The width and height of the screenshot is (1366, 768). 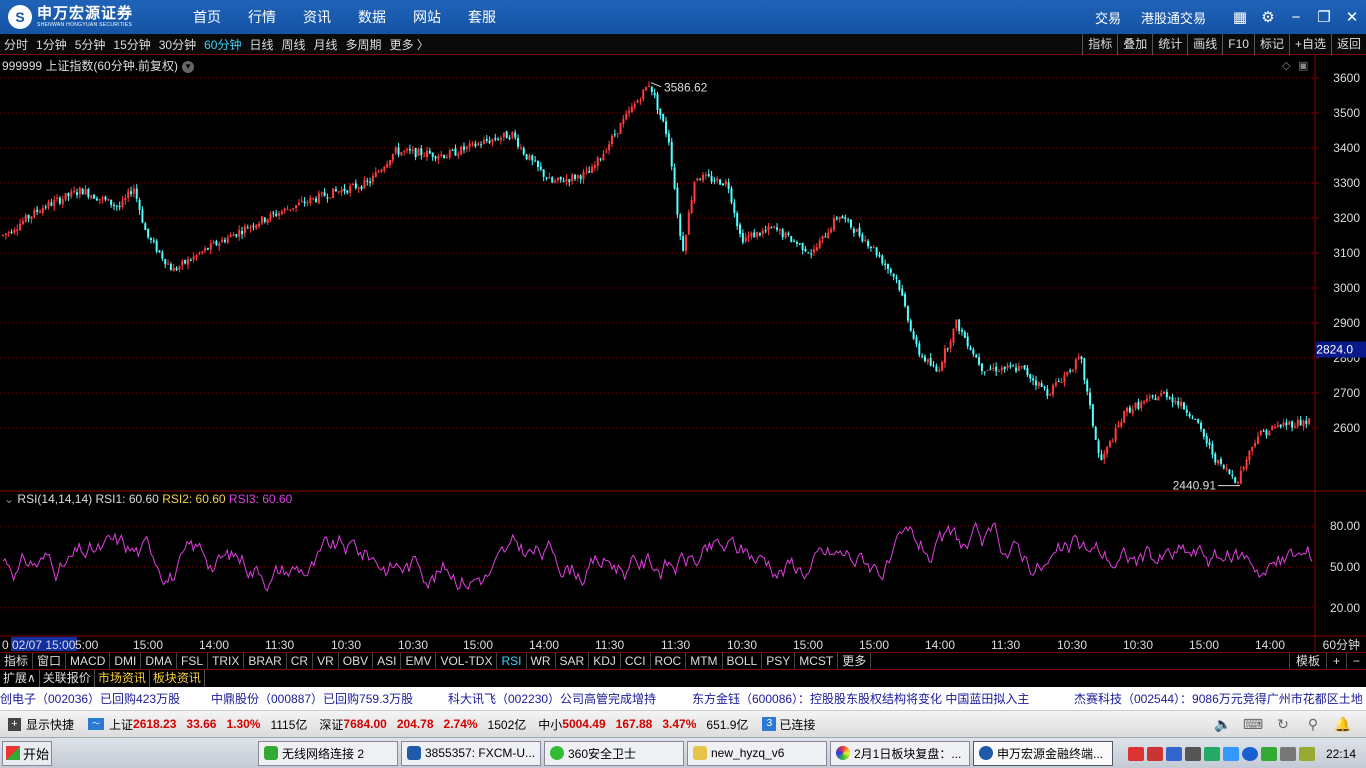 What do you see at coordinates (482, 17) in the screenshot?
I see `nav-service: 套服` at bounding box center [482, 17].